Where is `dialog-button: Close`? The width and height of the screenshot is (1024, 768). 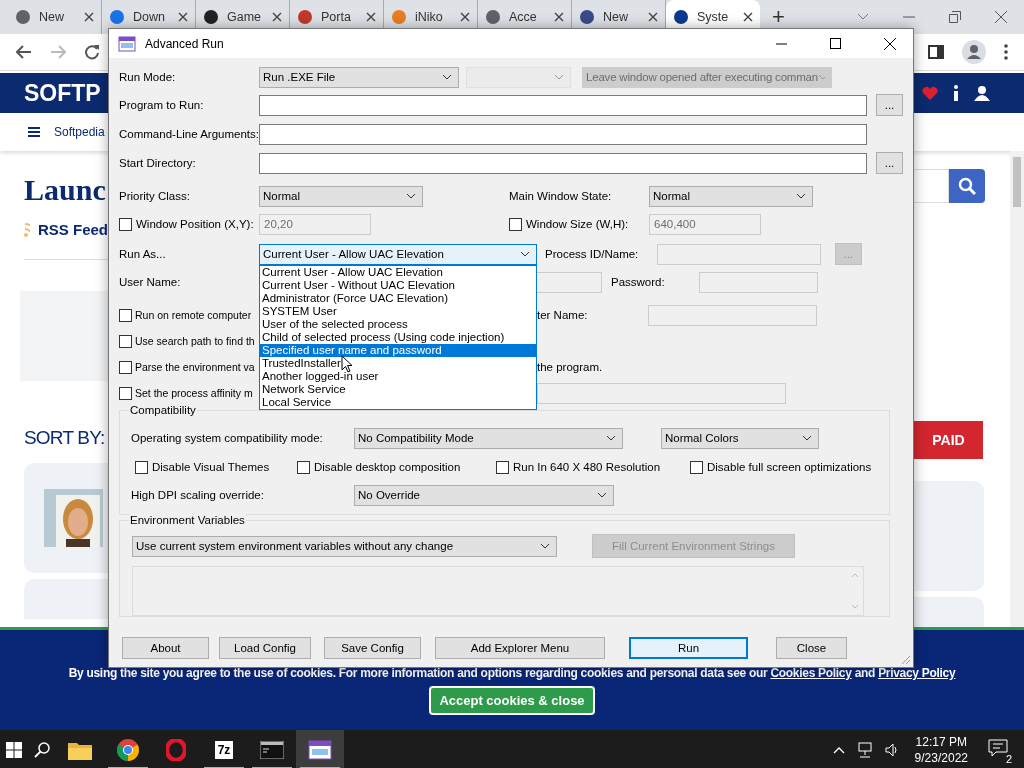
dialog-button: Close is located at coordinates (811, 648).